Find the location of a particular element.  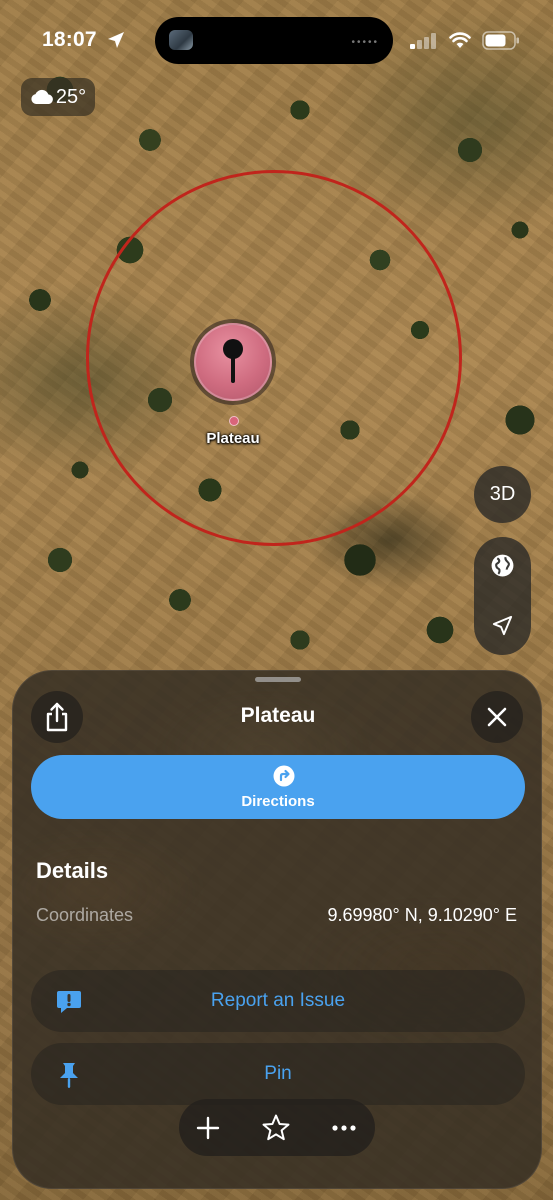

temperature: 25° is located at coordinates (71, 96).